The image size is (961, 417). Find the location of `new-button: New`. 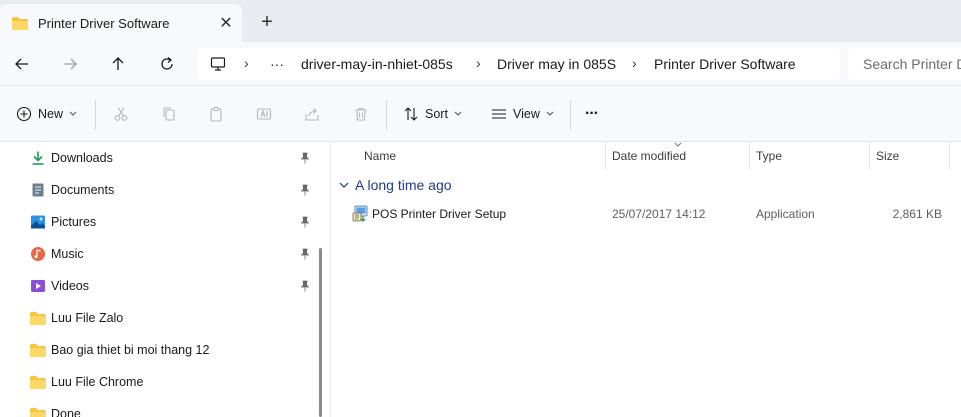

new-button: New is located at coordinates (46, 114).